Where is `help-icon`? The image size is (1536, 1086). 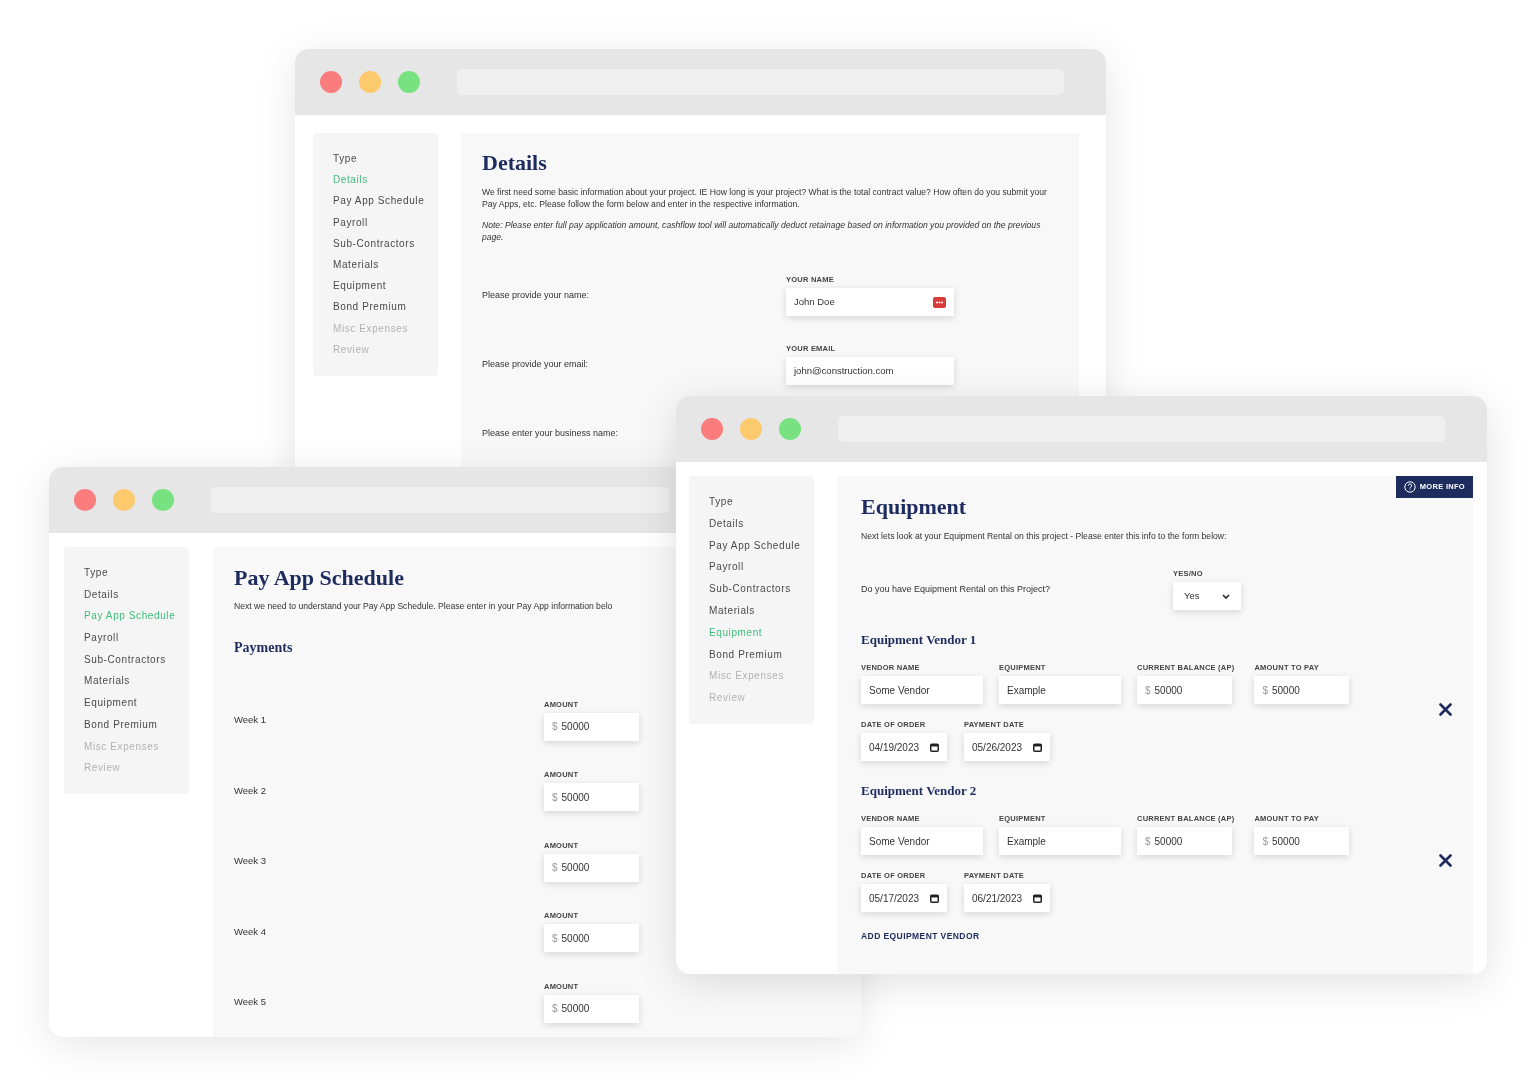 help-icon is located at coordinates (1409, 487).